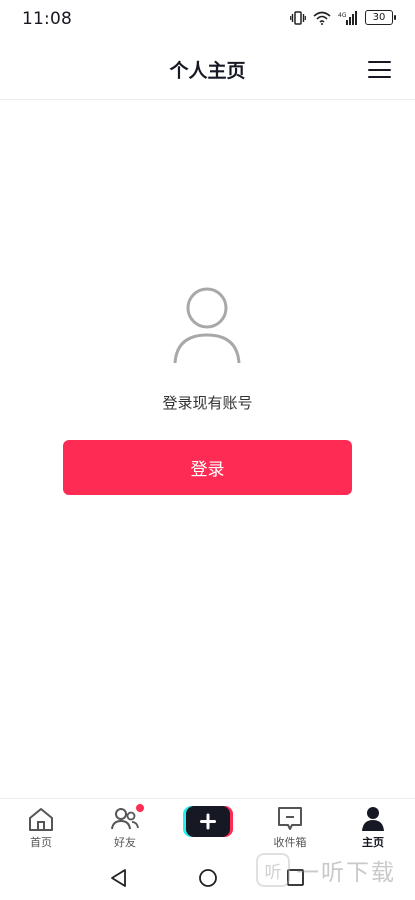  I want to click on nav-item-inbox: 收件箱, so click(290, 827).